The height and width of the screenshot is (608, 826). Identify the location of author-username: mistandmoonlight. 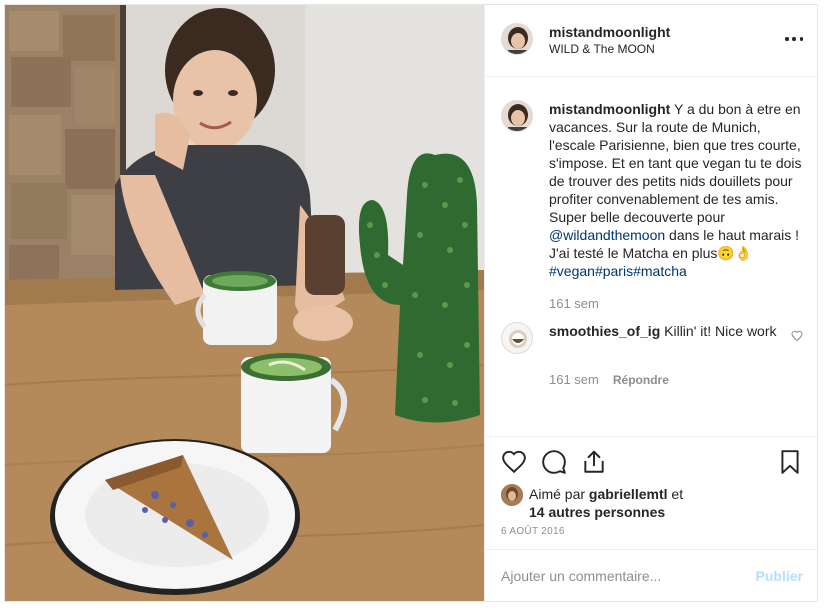
(609, 32).